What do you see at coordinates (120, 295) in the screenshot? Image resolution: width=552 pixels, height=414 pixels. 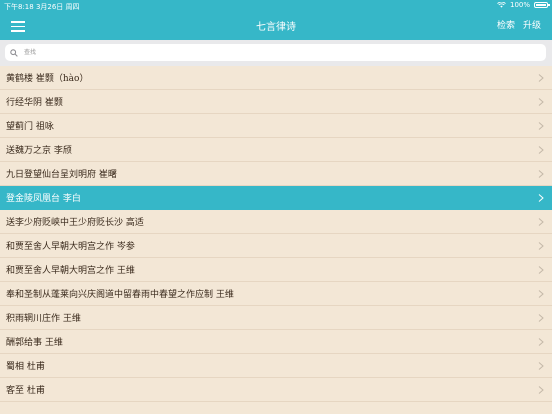 I see `poem-title: 奉和圣制从蓬莱向兴庆阁道中留春雨中春望之作应制 王维` at bounding box center [120, 295].